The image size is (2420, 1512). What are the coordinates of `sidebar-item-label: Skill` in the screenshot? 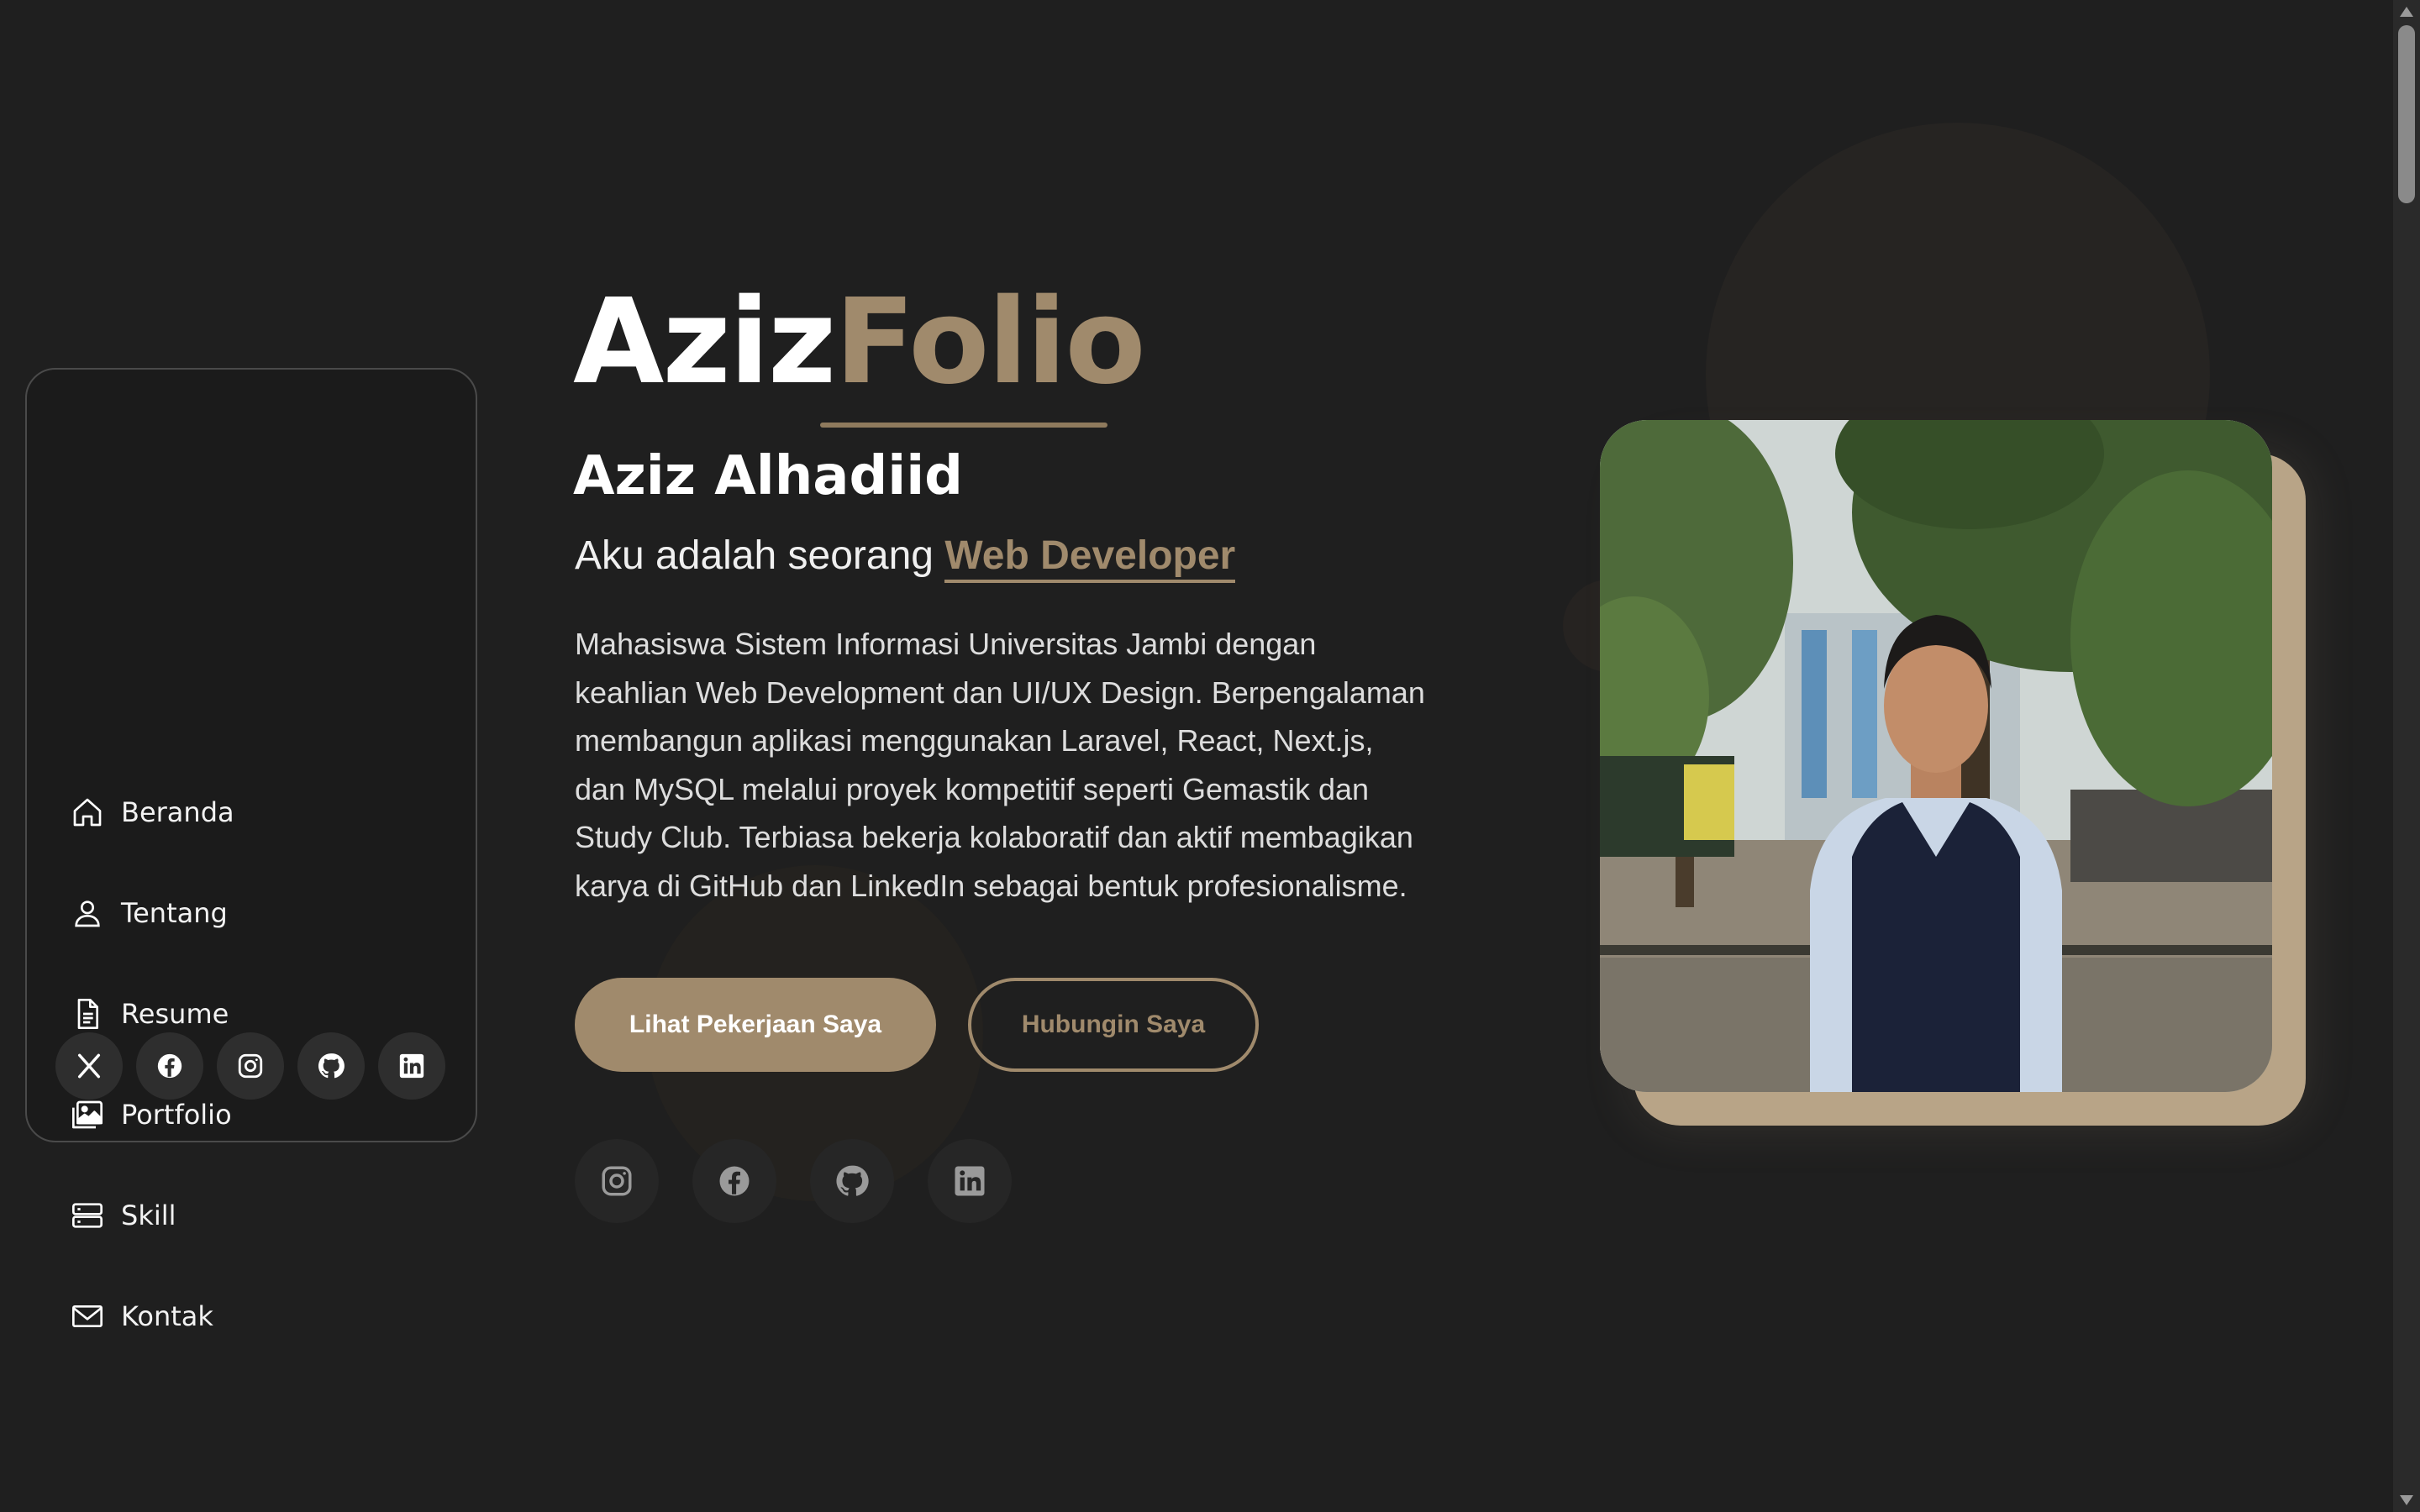 It's located at (148, 1215).